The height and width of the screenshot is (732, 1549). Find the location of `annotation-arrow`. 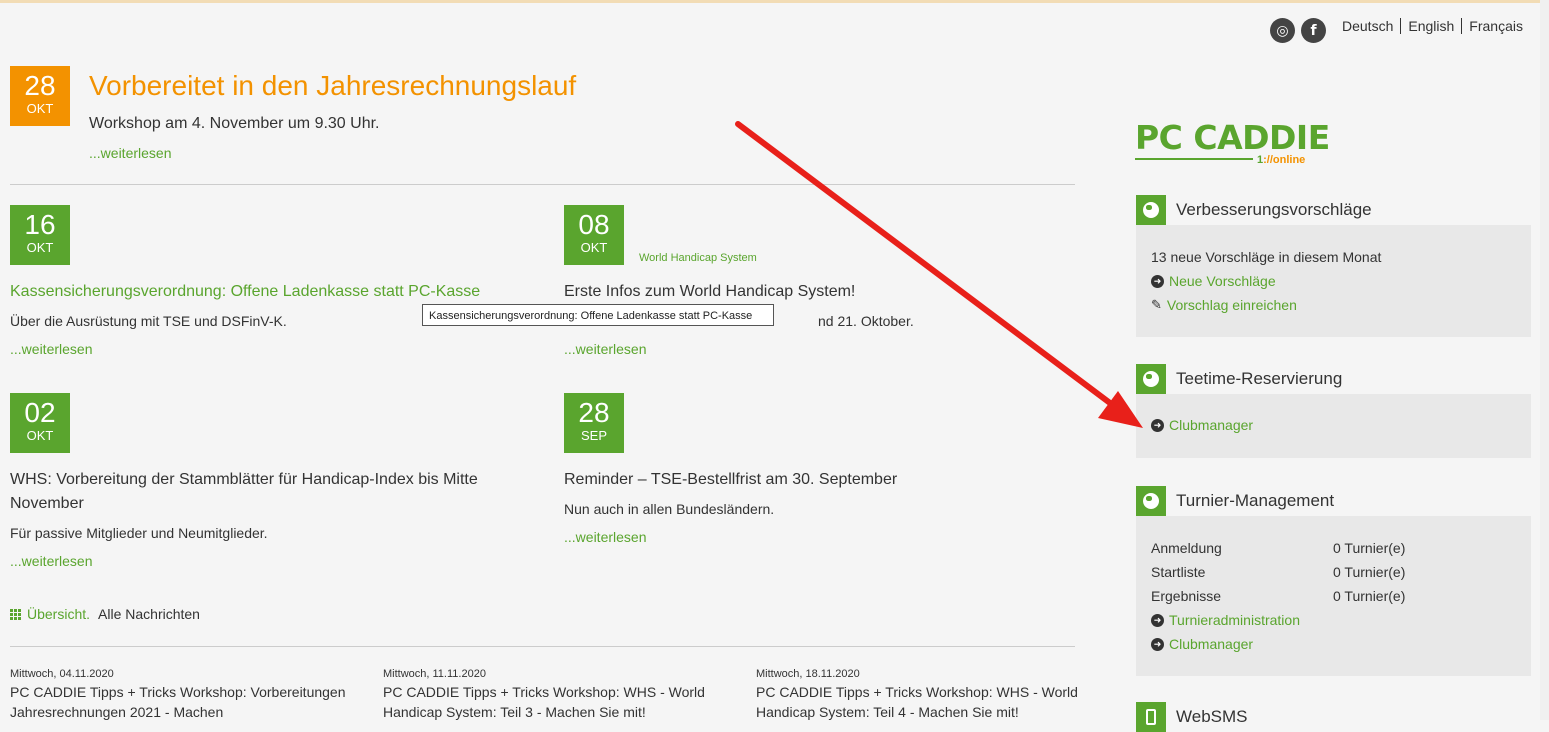

annotation-arrow is located at coordinates (939, 274).